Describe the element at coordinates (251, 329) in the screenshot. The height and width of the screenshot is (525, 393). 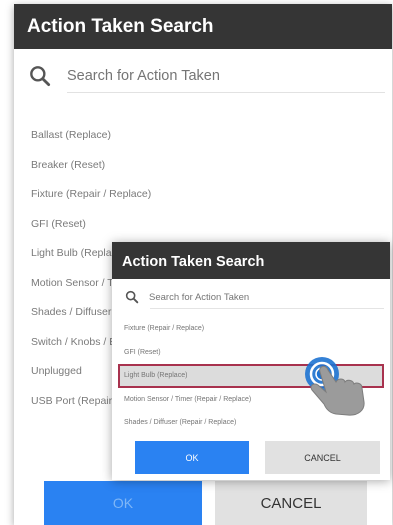
I see `inset-list-item-fixture: Fixture (Repair / Replace)` at that location.